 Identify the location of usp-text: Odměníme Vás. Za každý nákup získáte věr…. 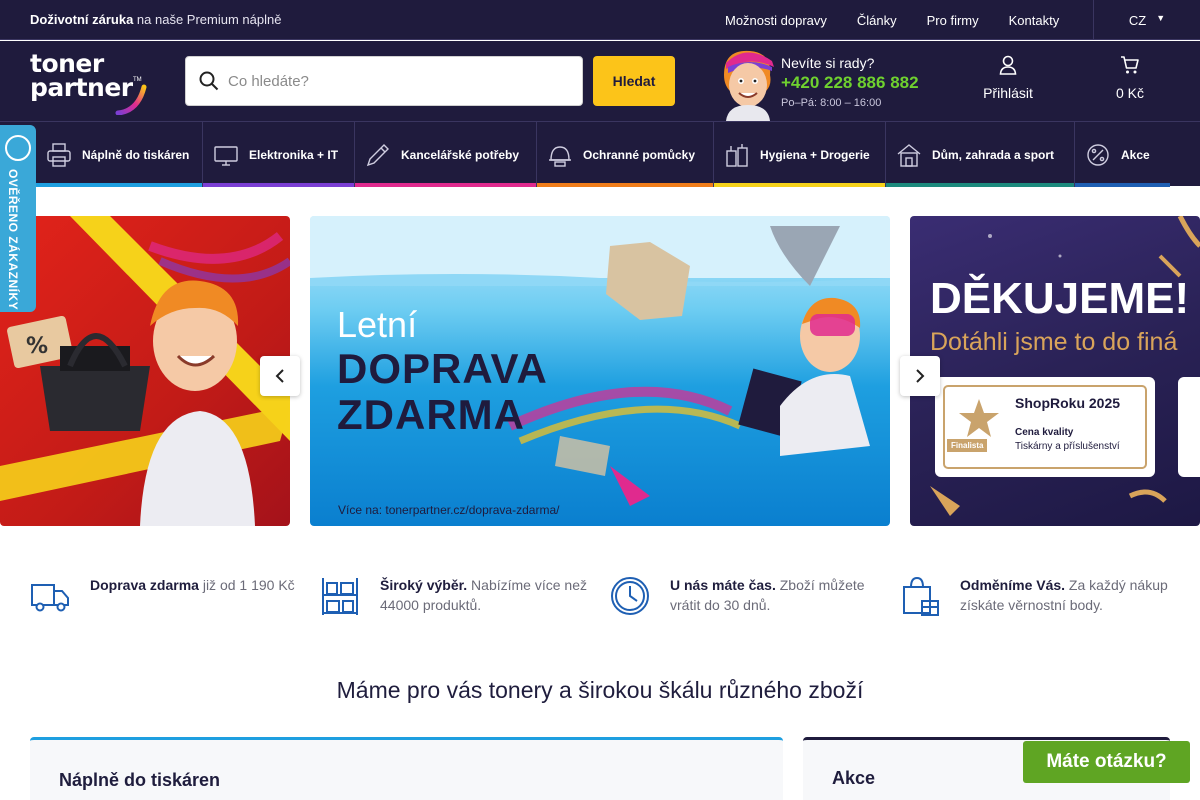
(1065, 596).